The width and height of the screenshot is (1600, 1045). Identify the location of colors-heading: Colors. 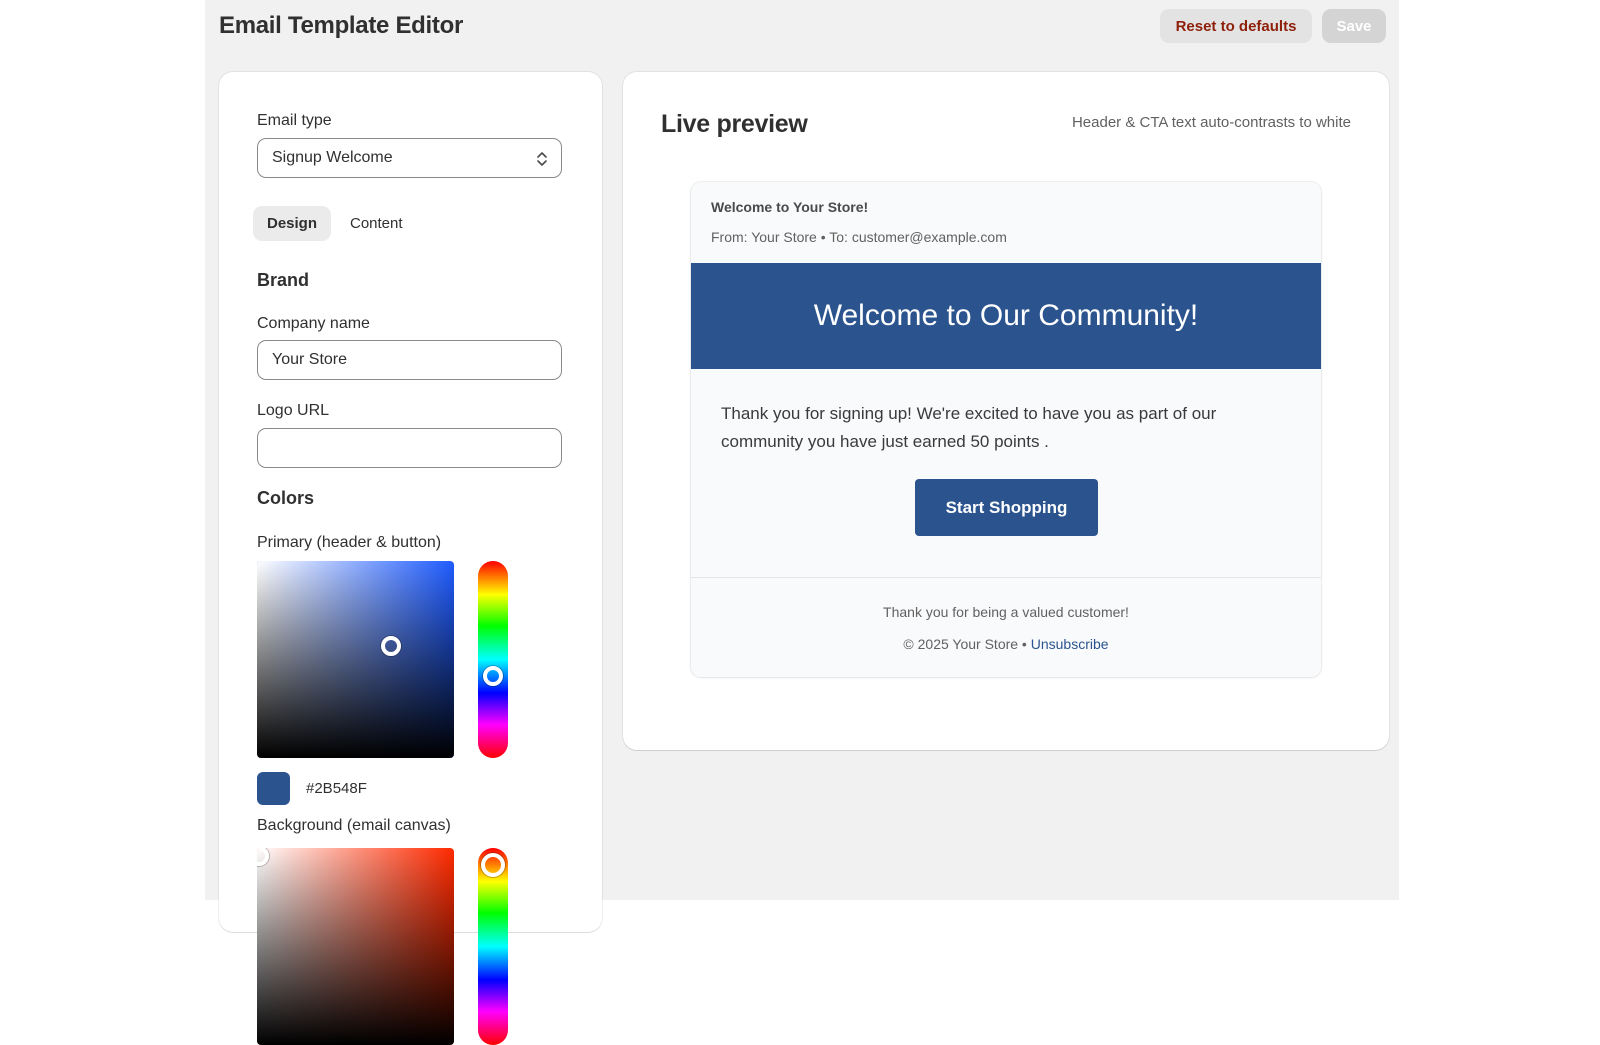
(286, 498).